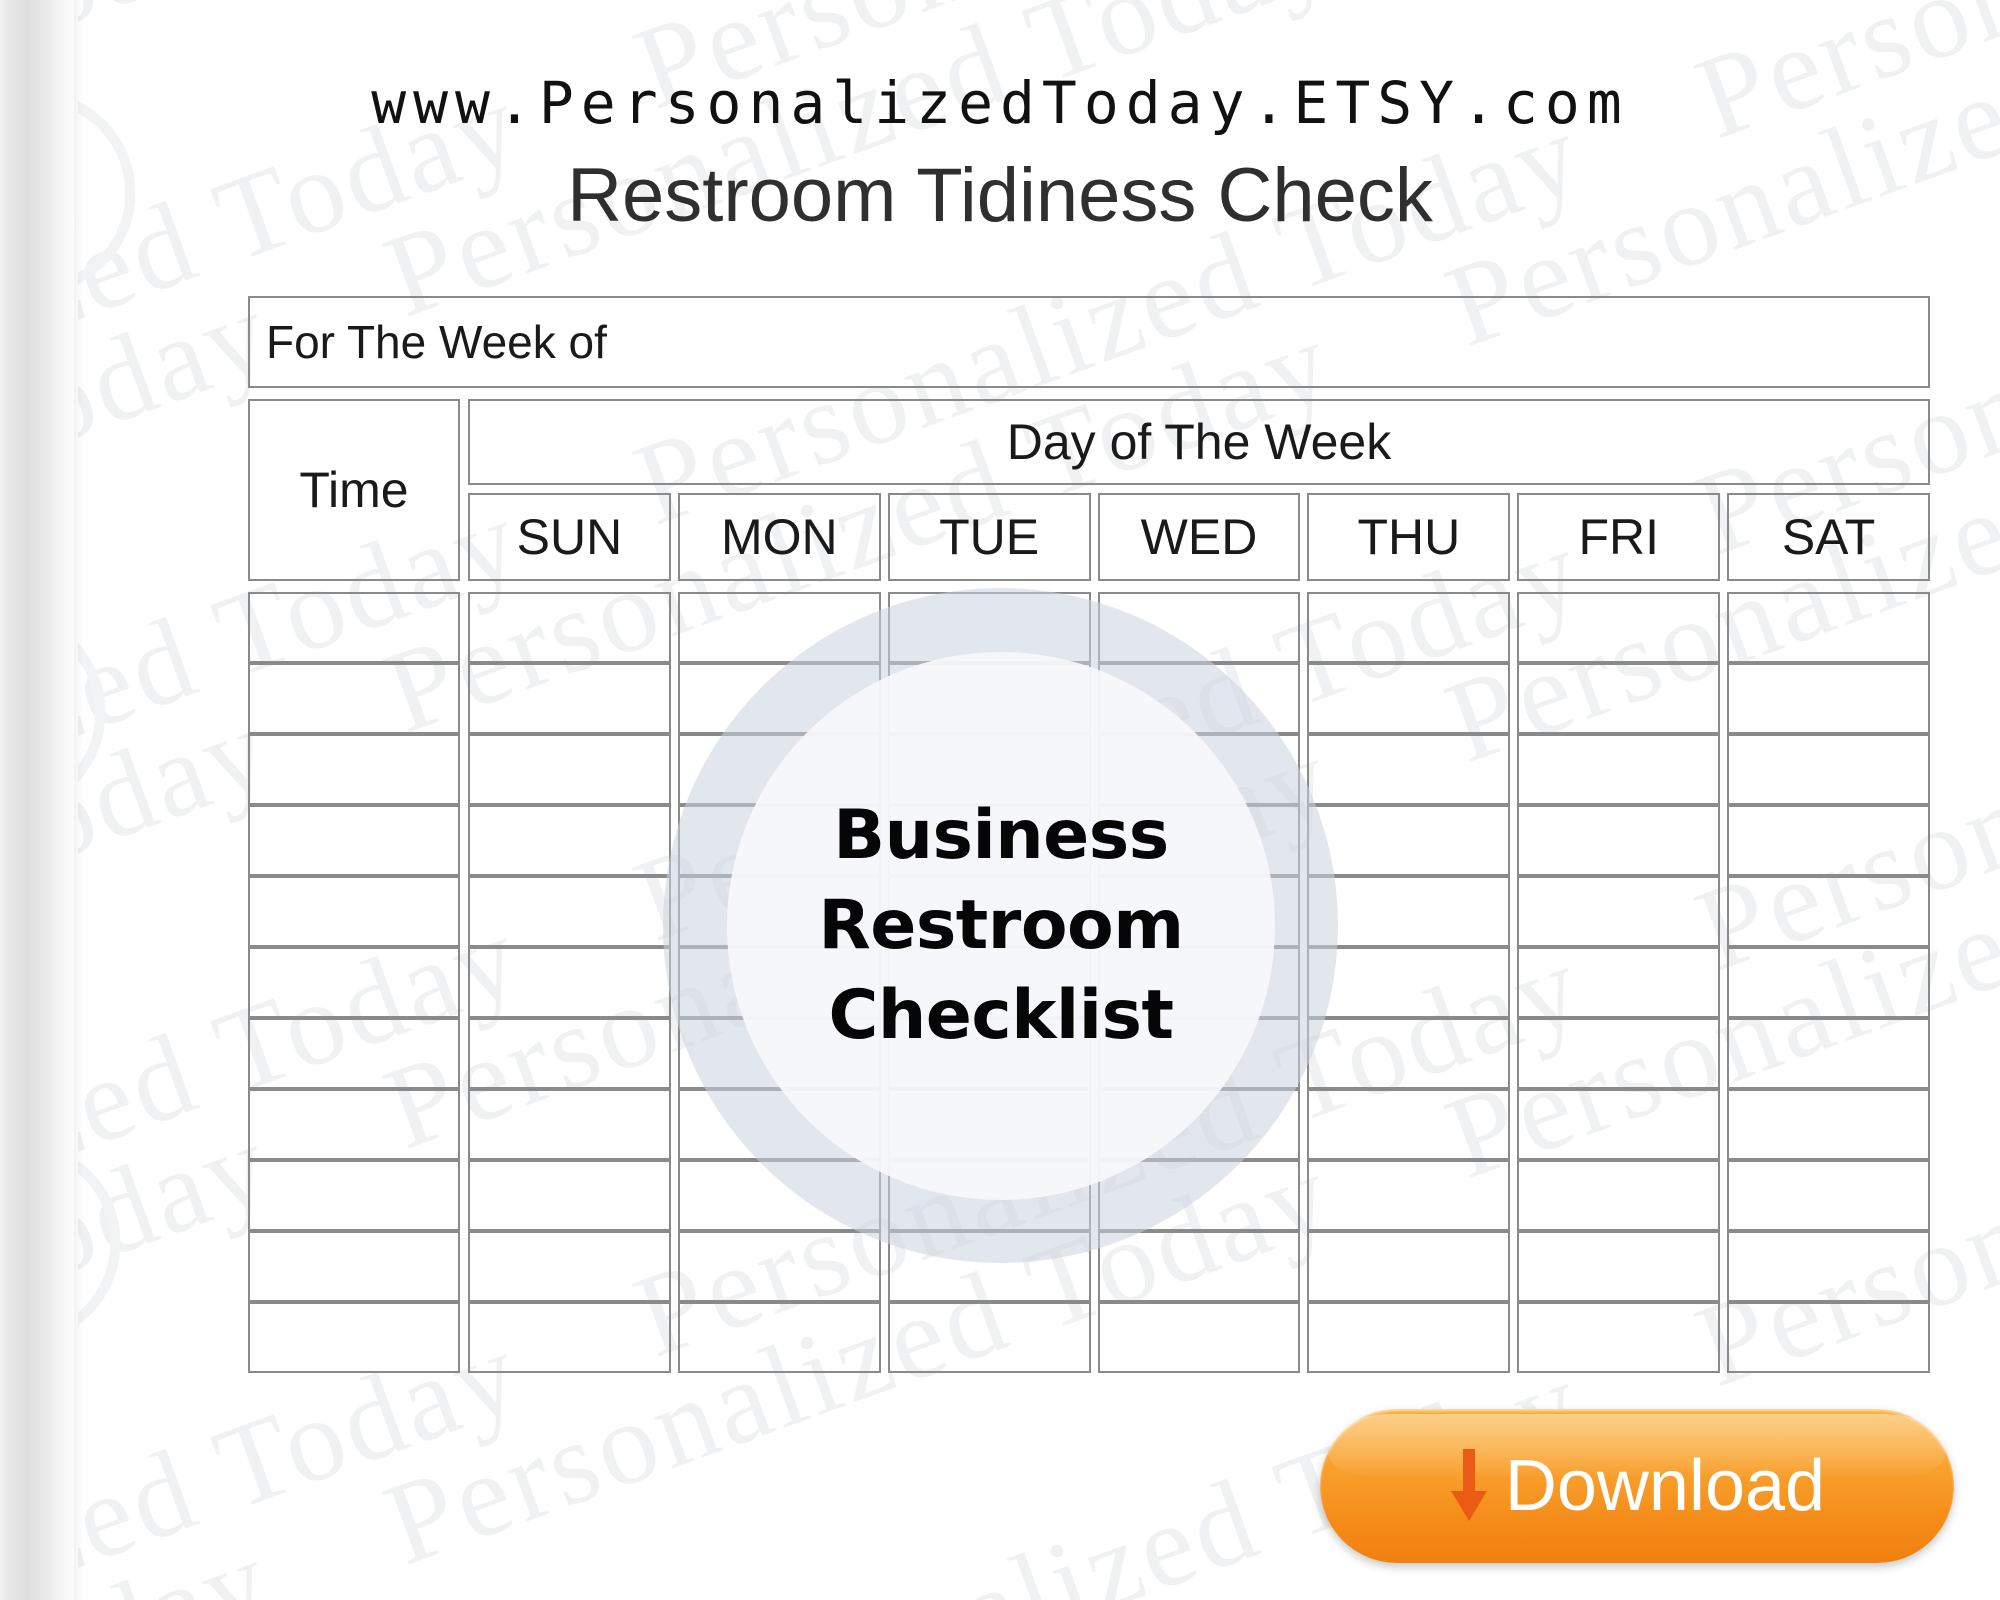 Image resolution: width=2000 pixels, height=1600 pixels. What do you see at coordinates (1829, 537) in the screenshot?
I see `day-header-sat: SAT` at bounding box center [1829, 537].